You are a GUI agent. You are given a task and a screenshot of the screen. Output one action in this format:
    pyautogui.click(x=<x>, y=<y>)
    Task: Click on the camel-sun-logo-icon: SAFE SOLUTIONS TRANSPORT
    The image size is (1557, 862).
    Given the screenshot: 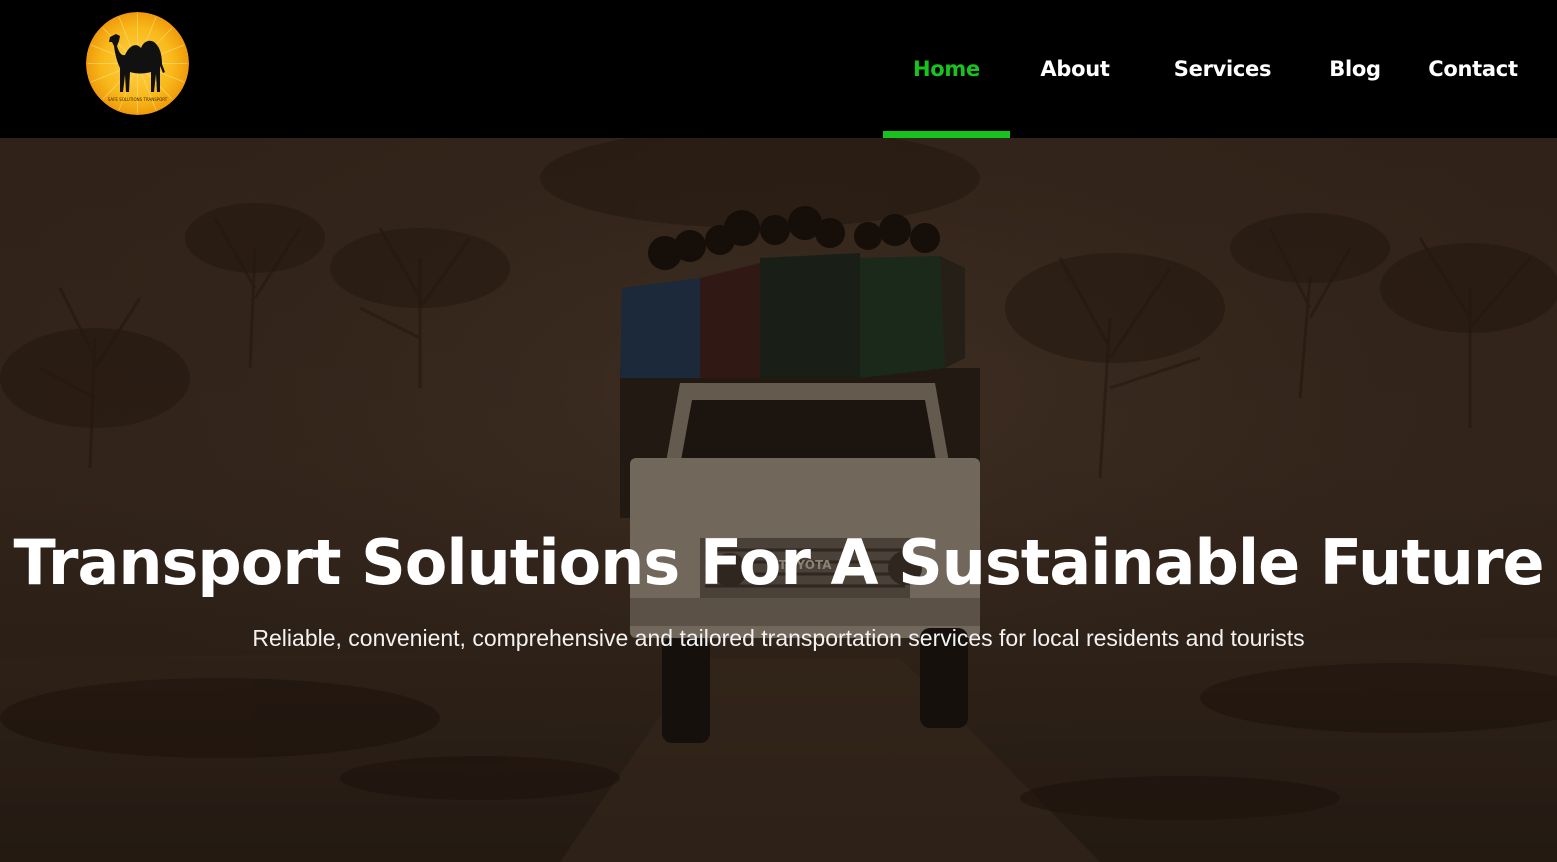 What is the action you would take?
    pyautogui.click(x=137, y=63)
    